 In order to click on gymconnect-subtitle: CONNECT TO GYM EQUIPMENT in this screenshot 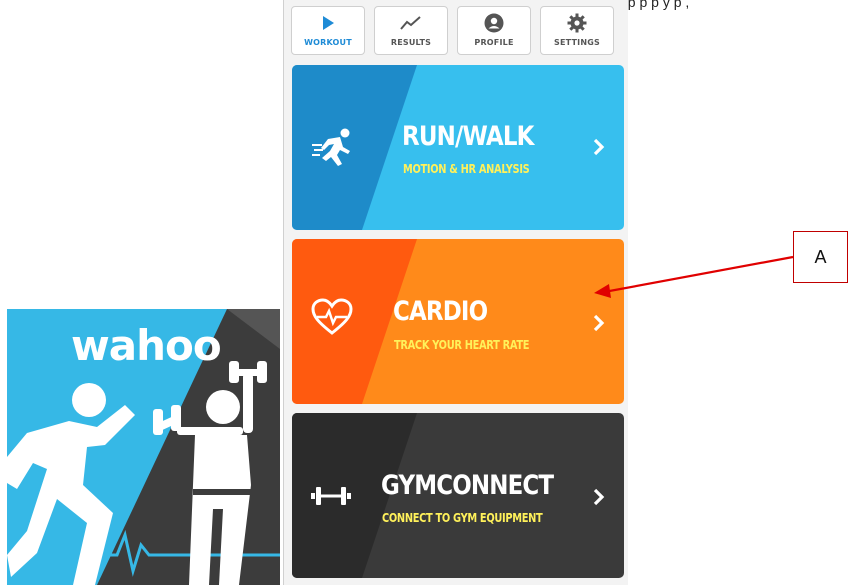, I will do `click(462, 518)`.